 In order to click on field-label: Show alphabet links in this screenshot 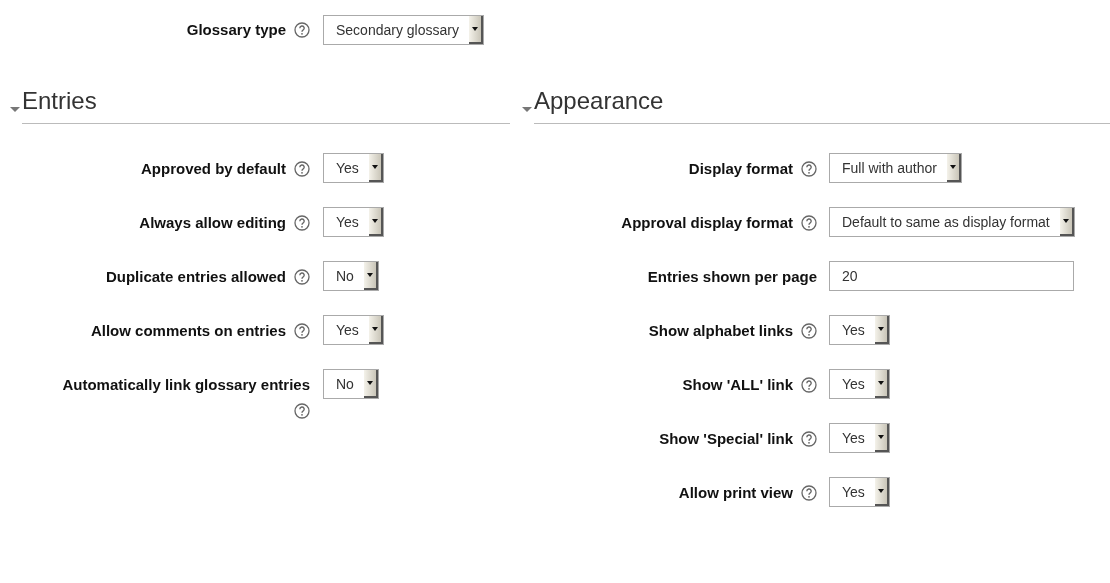, I will do `click(720, 331)`.